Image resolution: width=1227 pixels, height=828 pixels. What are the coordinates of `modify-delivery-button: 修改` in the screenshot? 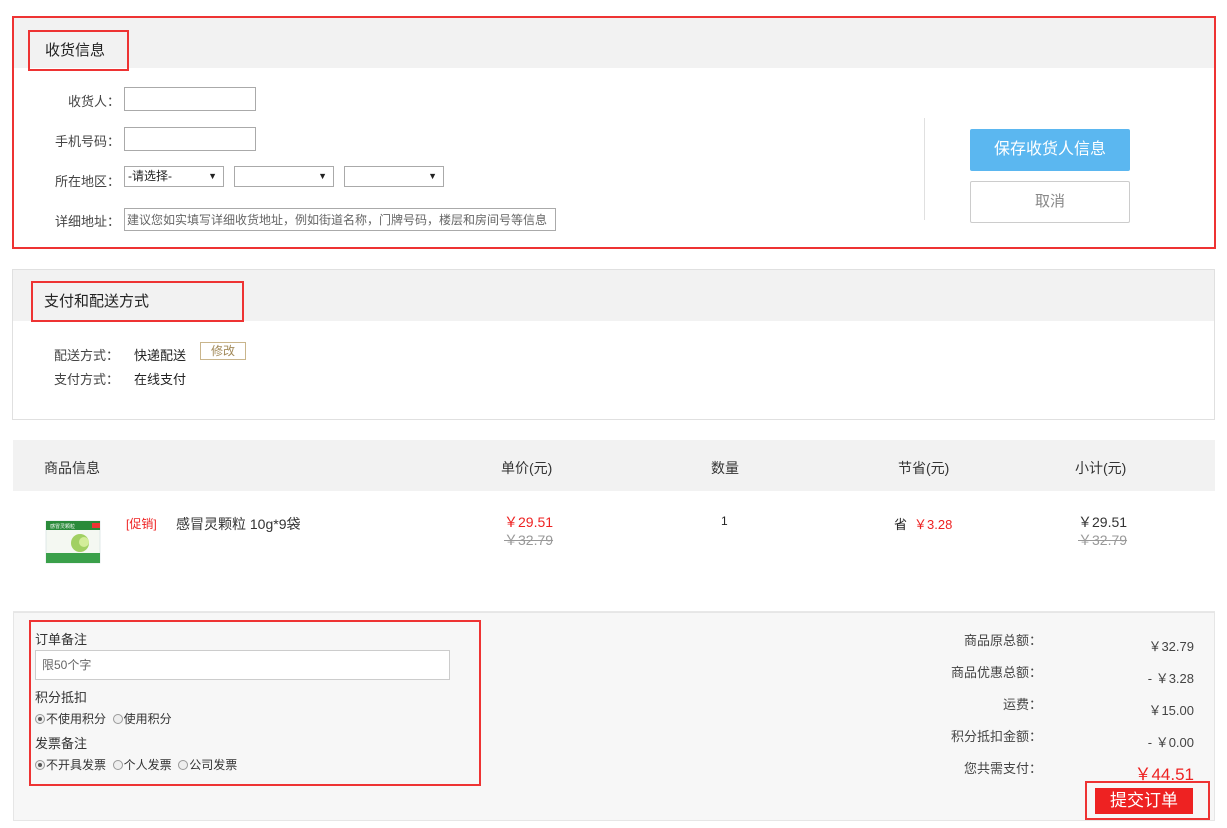 It's located at (223, 351).